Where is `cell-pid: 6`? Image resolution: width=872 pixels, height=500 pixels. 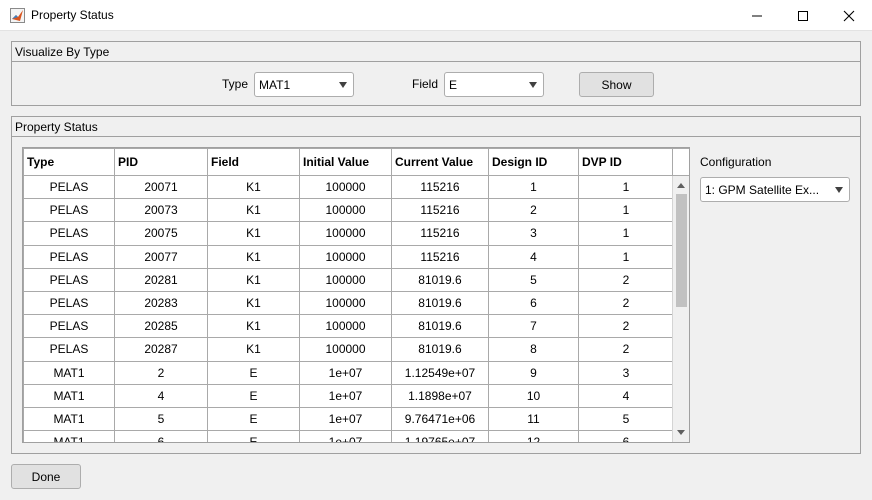
cell-pid: 6 is located at coordinates (161, 436).